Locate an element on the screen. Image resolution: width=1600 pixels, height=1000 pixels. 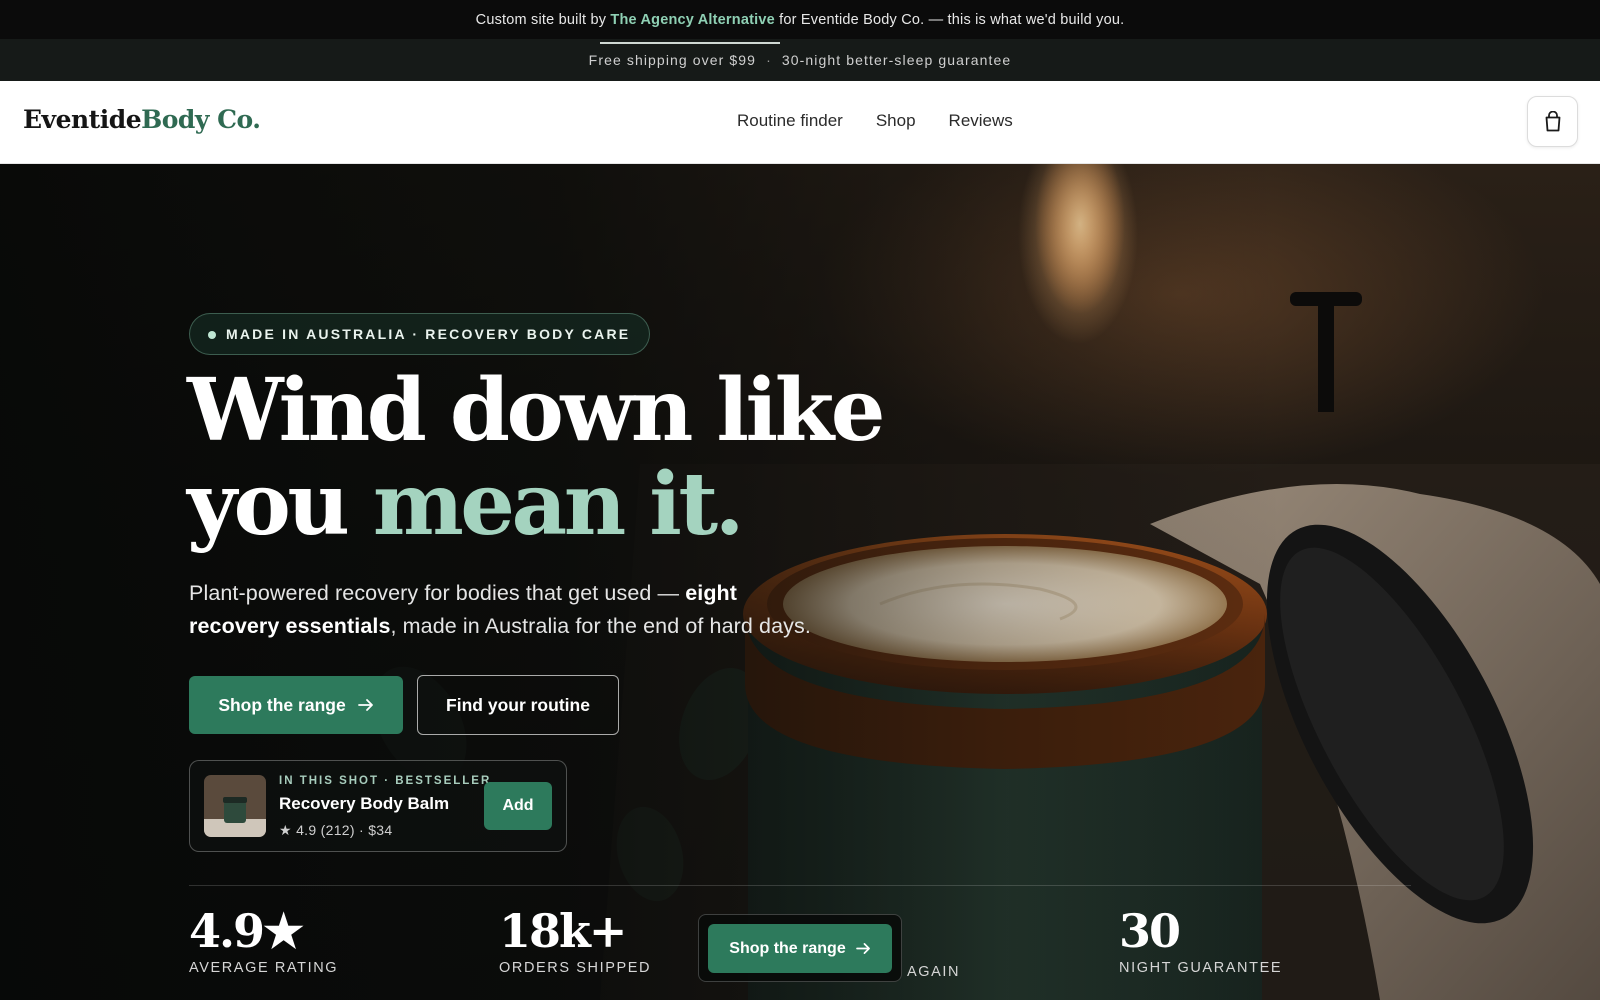
nav-shop: Shop is located at coordinates (896, 121).